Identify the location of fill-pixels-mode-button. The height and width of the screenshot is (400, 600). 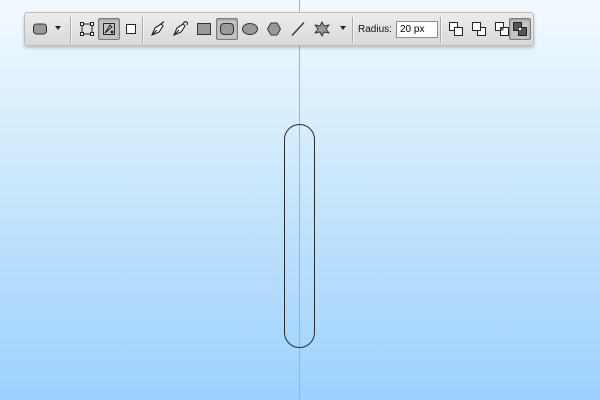
(131, 29).